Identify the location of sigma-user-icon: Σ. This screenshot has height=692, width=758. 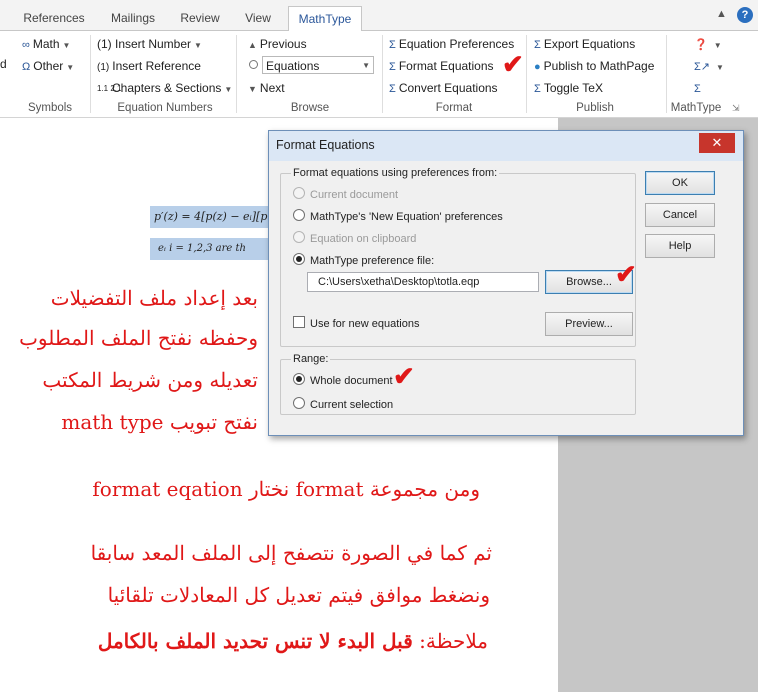
(697, 89).